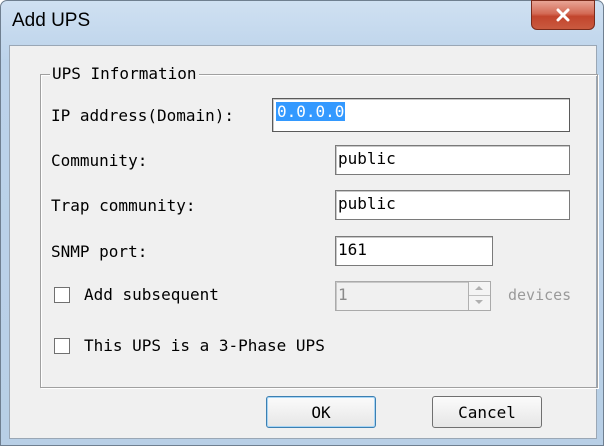 The width and height of the screenshot is (606, 448). I want to click on trap-community-label: Trap community:, so click(123, 205).